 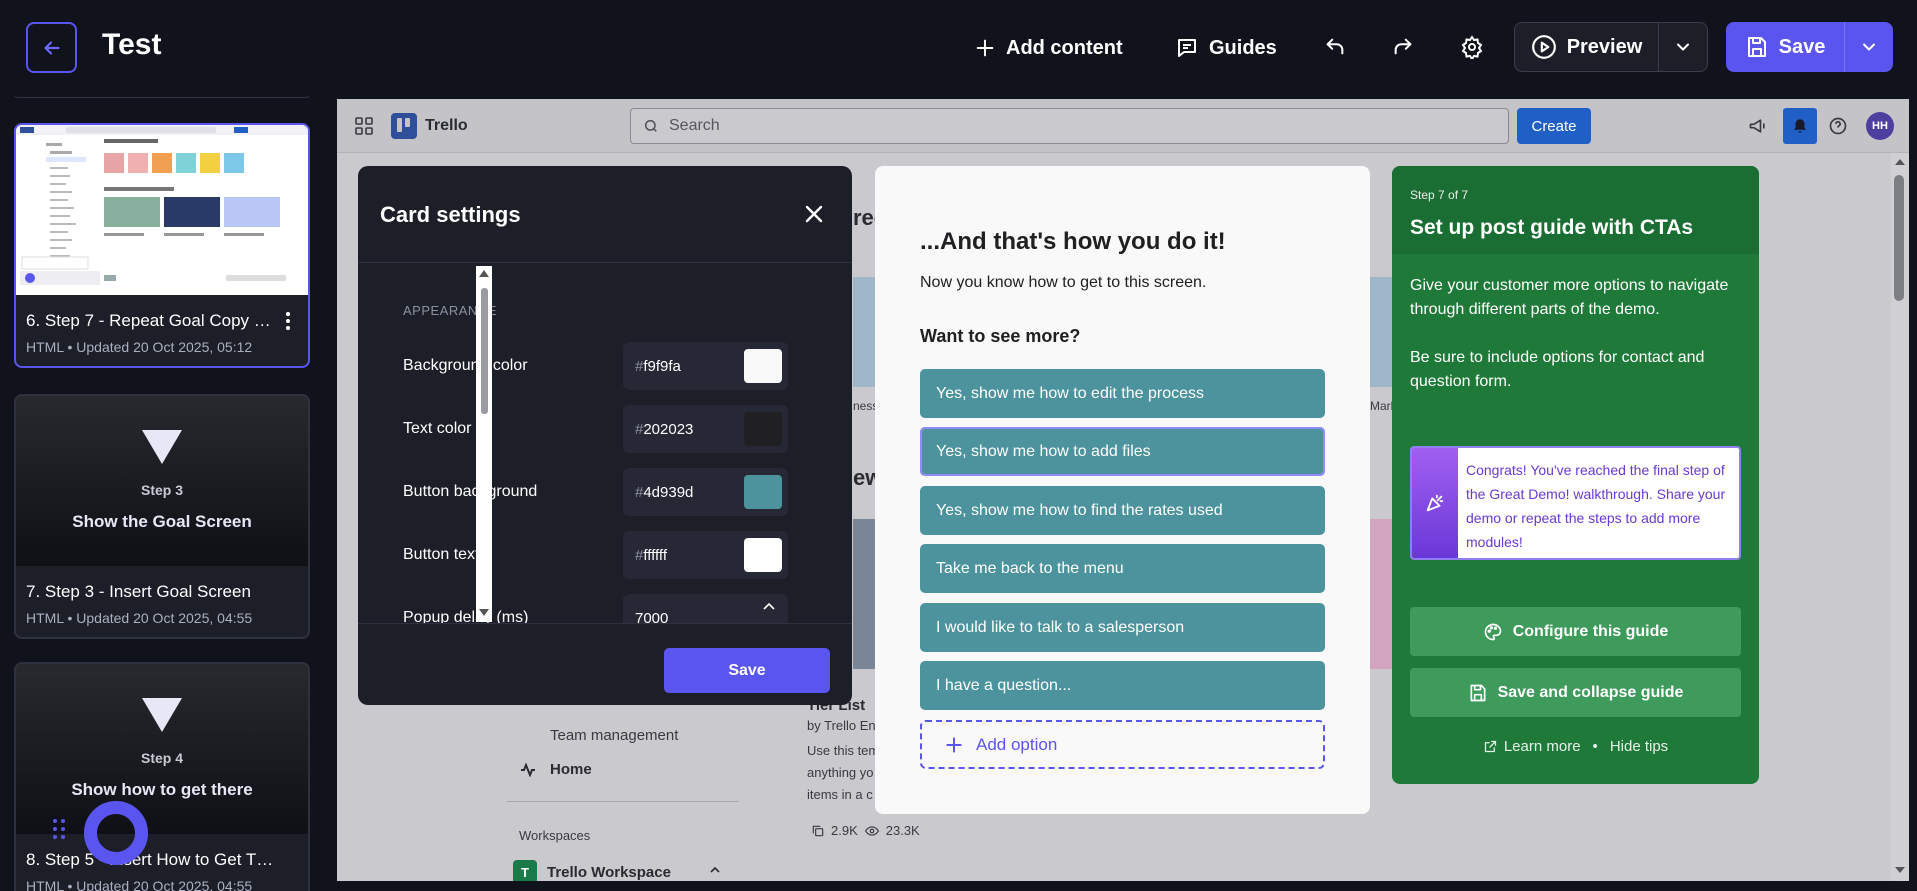 I want to click on views-count: 23.3K, so click(x=902, y=830).